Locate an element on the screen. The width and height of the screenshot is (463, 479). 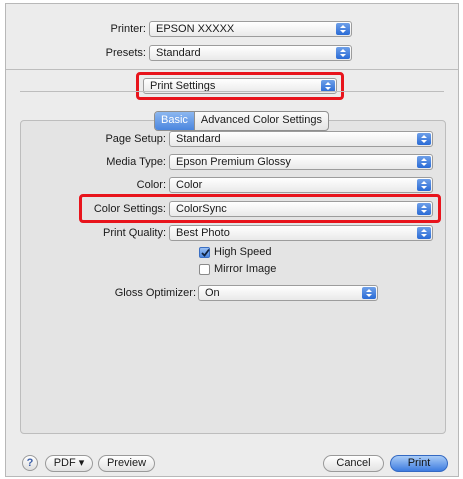
color-value: Color is located at coordinates (189, 185).